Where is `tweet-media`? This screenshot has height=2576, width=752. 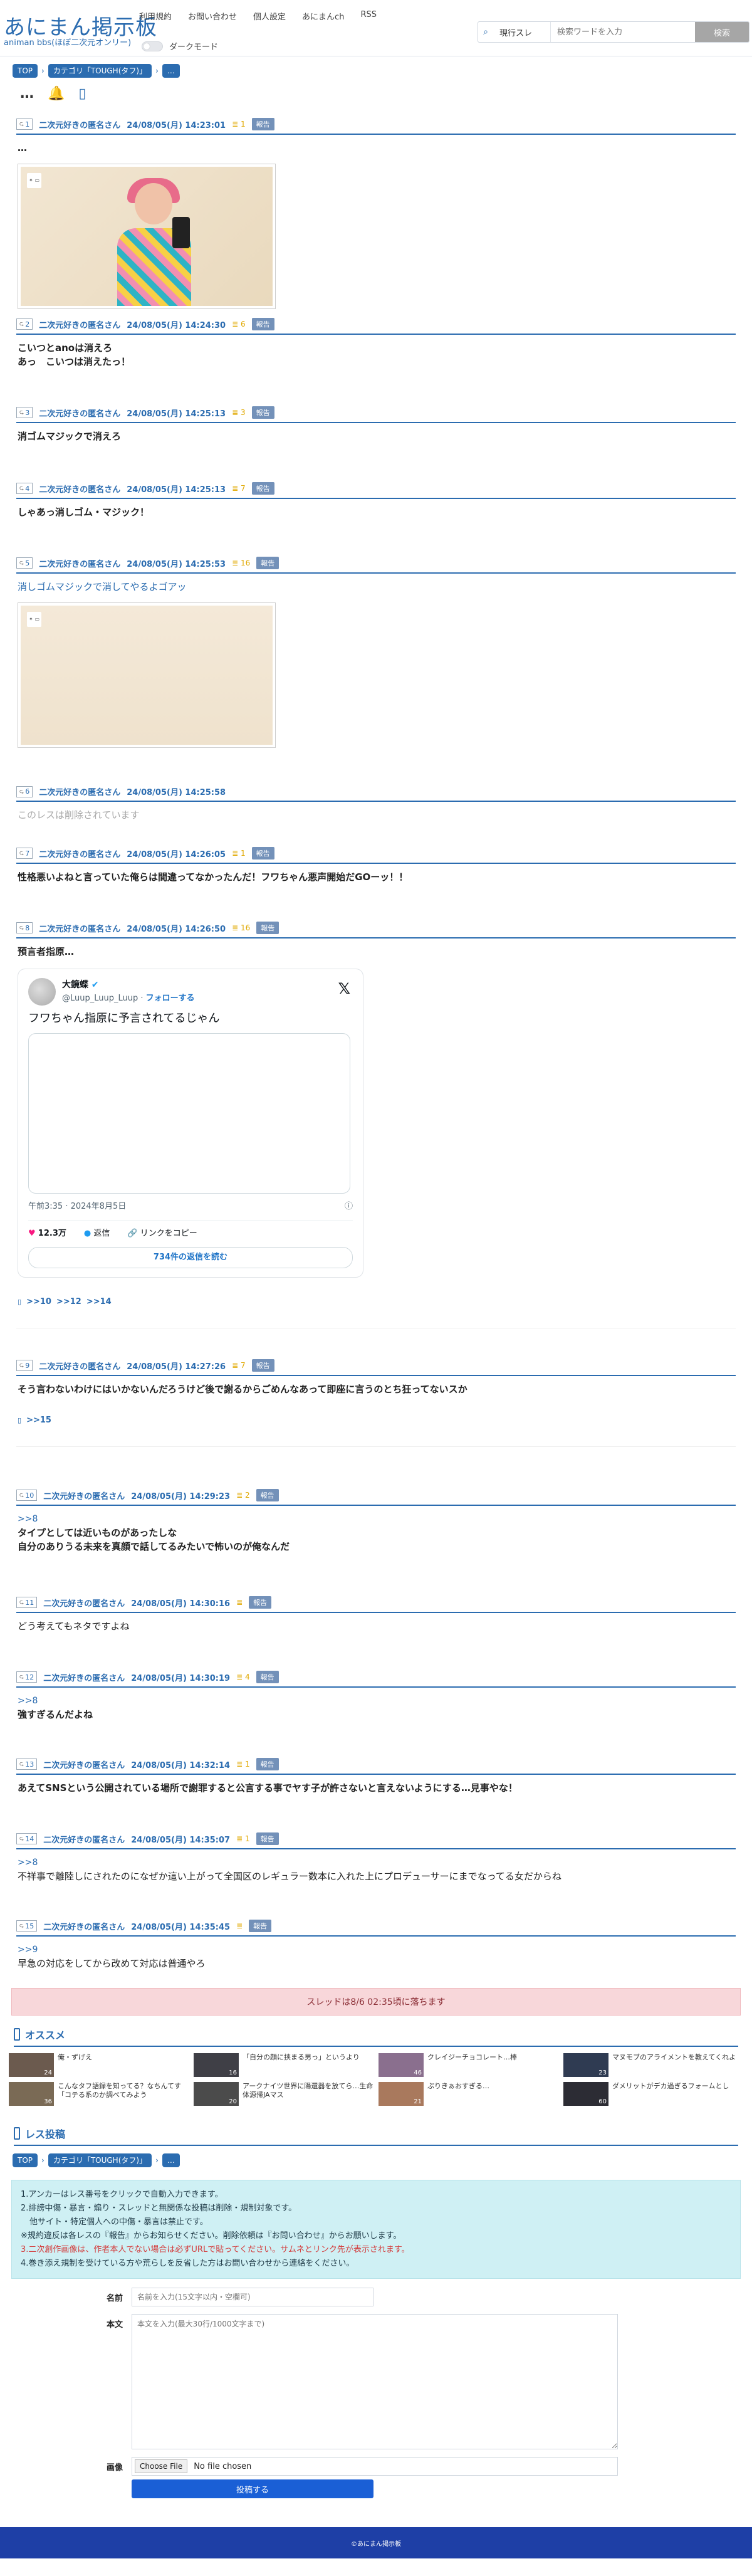
tweet-media is located at coordinates (189, 1113).